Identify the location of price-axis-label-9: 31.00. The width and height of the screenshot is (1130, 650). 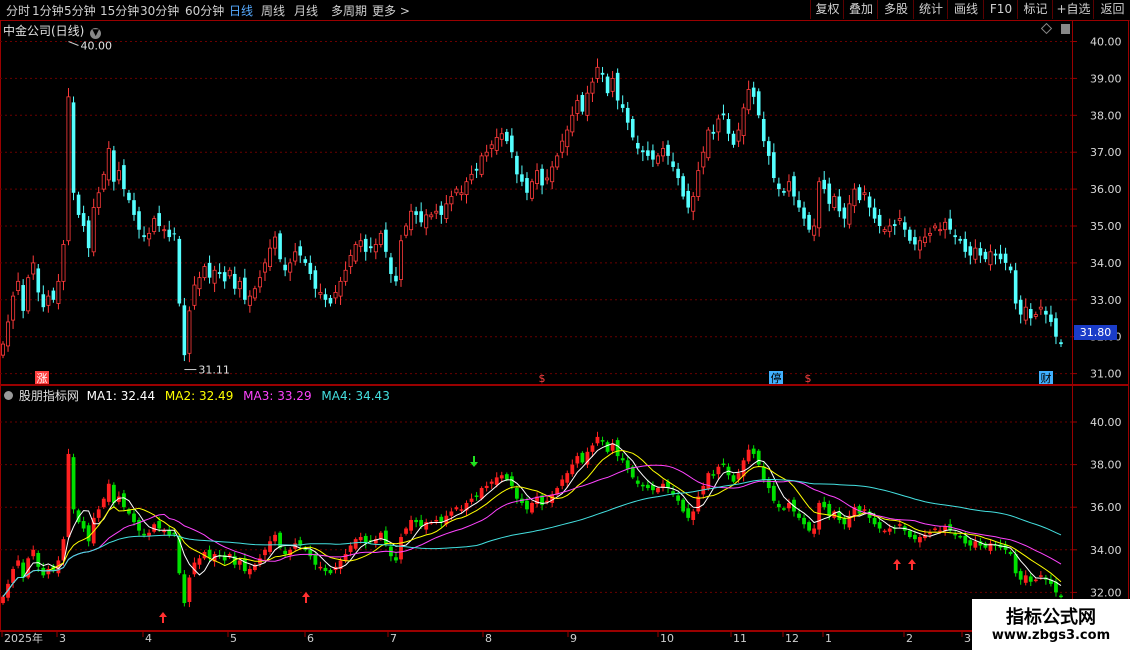
(1106, 374).